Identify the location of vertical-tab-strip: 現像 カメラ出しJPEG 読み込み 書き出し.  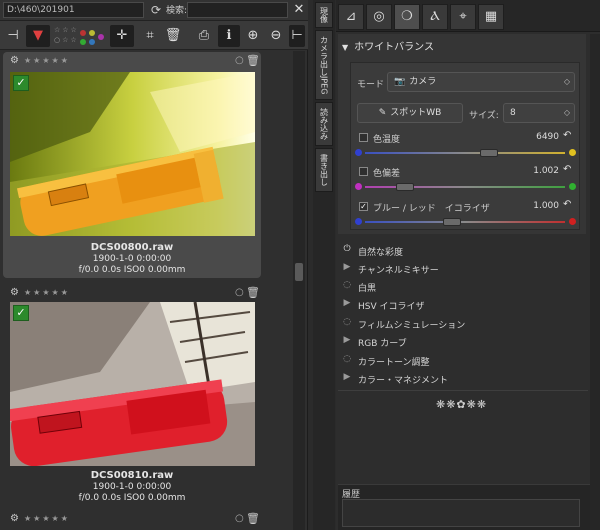
(324, 265).